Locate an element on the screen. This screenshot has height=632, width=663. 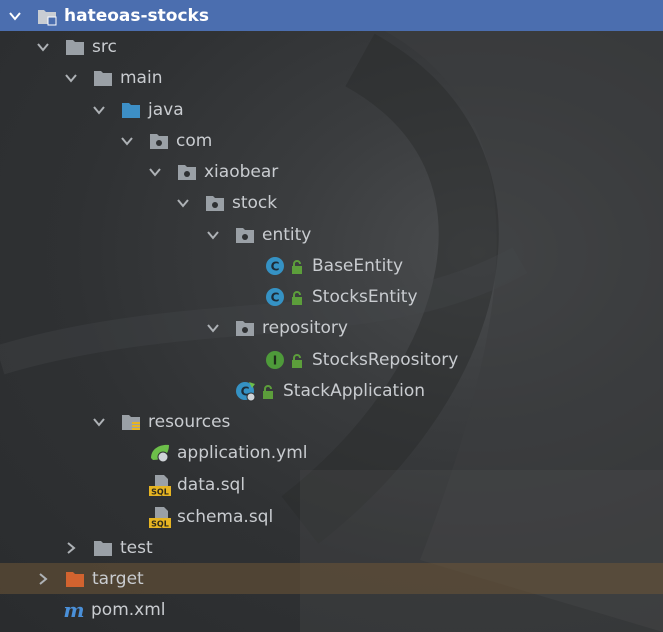
tree-item-src: src is located at coordinates (331, 46).